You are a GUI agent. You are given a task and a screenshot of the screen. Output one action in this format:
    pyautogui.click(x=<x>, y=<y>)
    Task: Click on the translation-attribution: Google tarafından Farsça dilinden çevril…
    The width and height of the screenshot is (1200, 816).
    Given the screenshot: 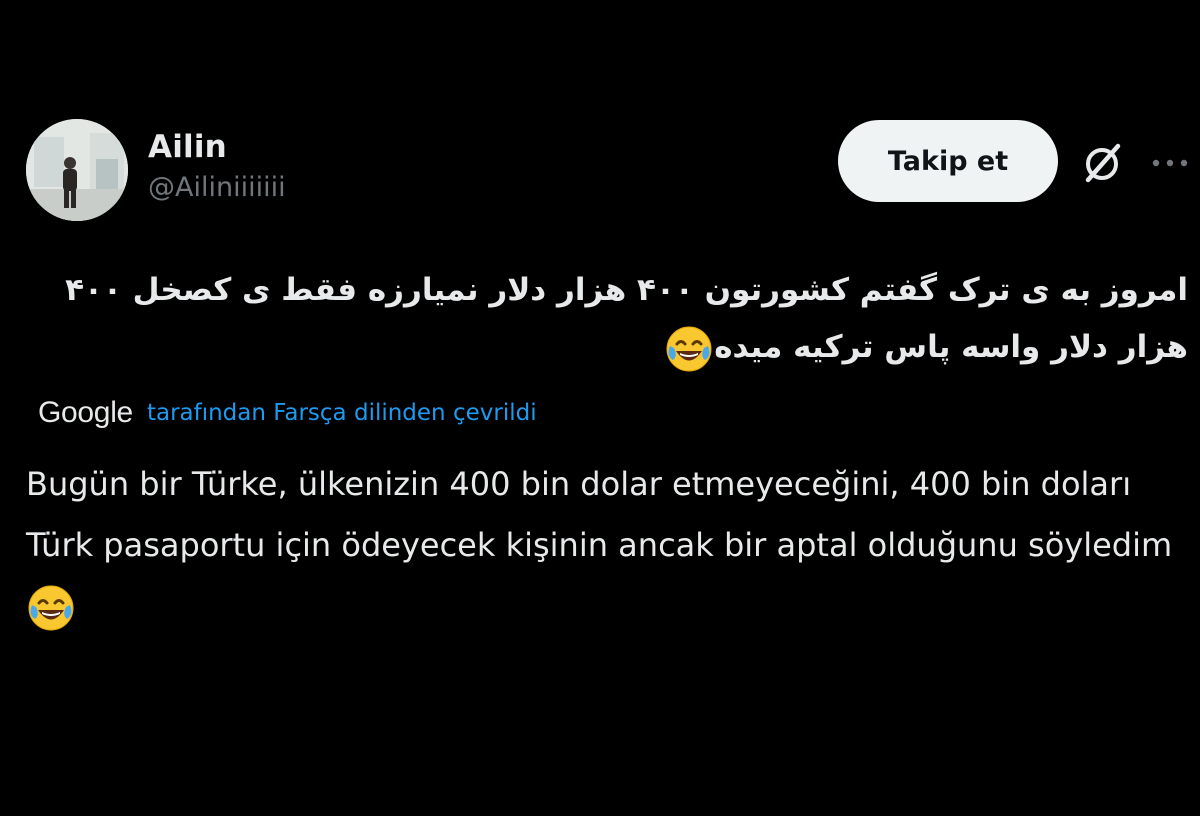 What is the action you would take?
    pyautogui.click(x=287, y=413)
    